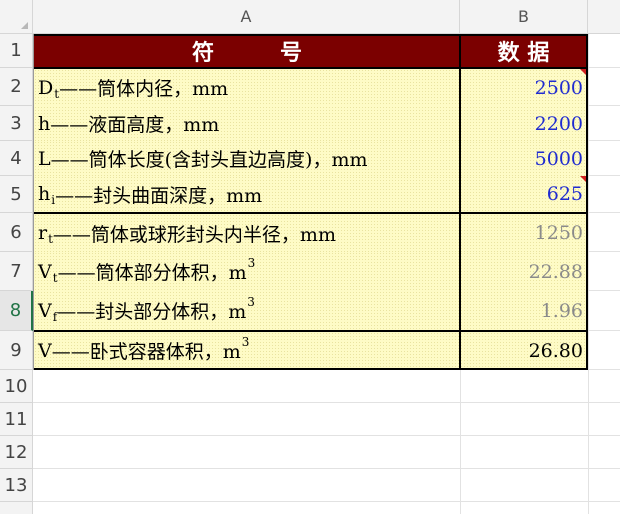  Describe the element at coordinates (16, 311) in the screenshot. I see `row-header-8: 8` at that location.